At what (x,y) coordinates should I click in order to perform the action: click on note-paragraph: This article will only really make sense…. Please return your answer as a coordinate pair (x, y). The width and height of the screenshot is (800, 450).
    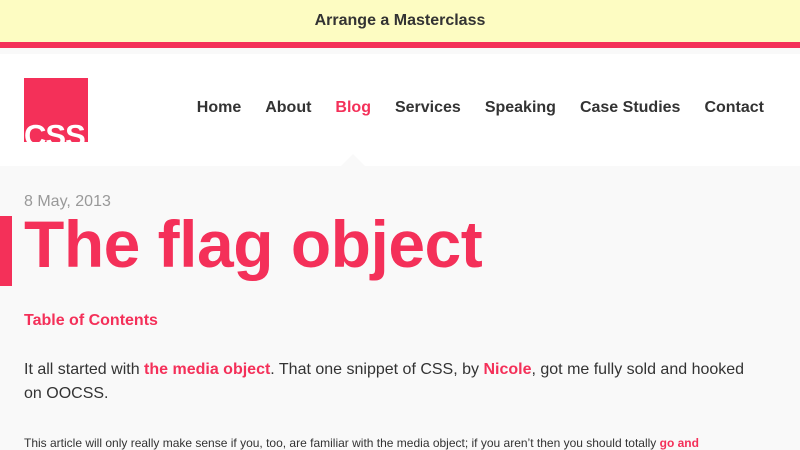
    Looking at the image, I should click on (404, 442).